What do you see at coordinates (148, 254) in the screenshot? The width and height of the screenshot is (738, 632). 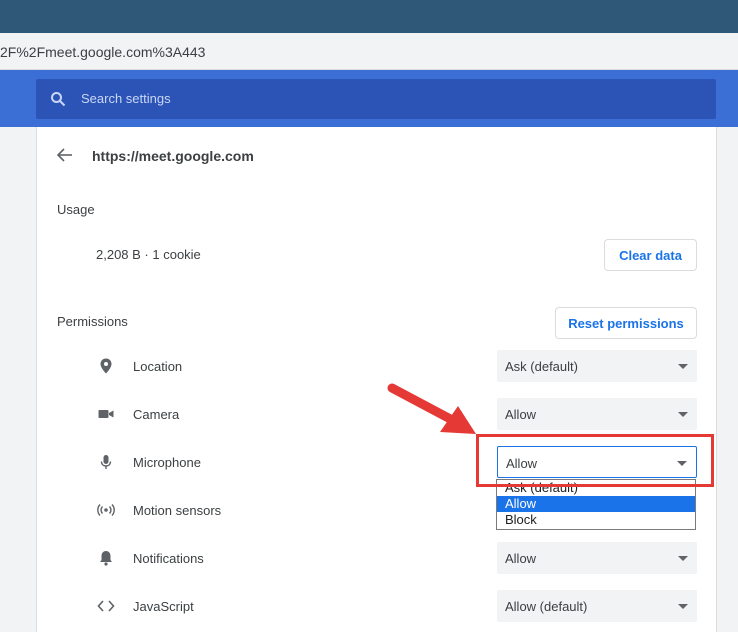 I see `usage-value: 2,208 B · 1 cookie` at bounding box center [148, 254].